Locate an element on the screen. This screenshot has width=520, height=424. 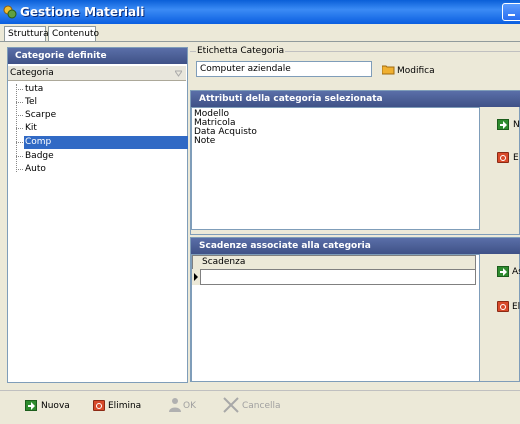
new-category-label: Nuova is located at coordinates (55, 406).